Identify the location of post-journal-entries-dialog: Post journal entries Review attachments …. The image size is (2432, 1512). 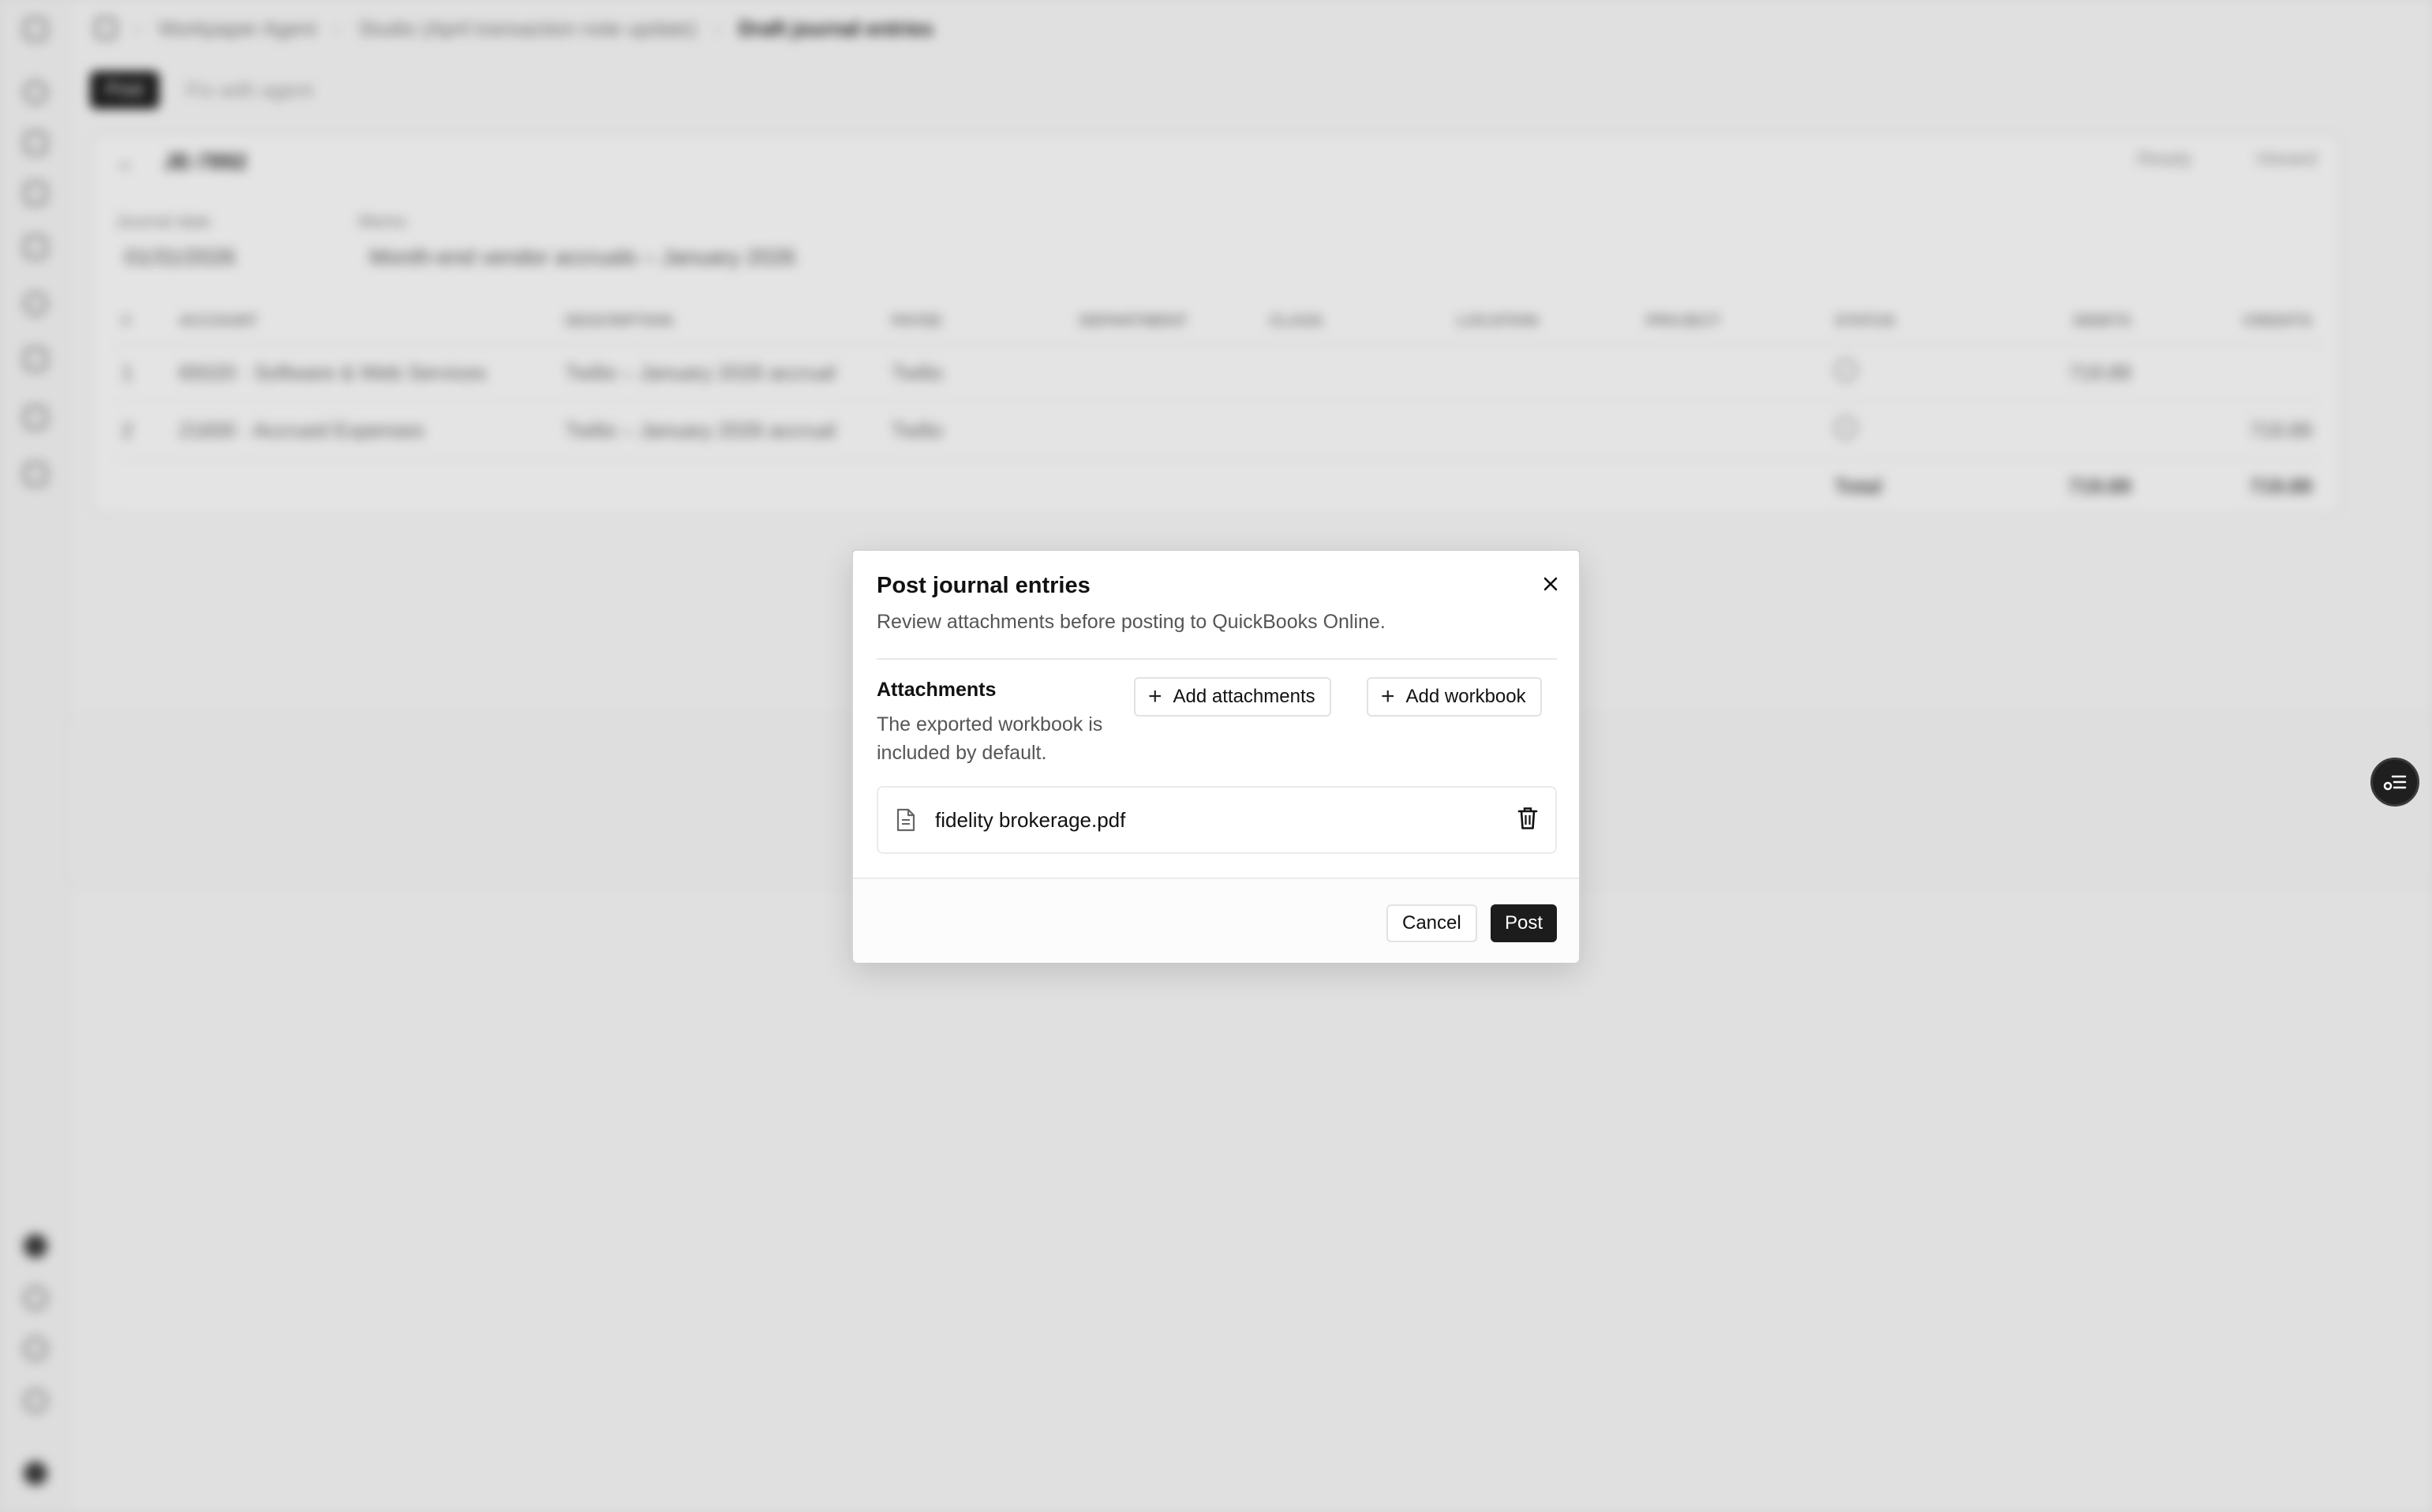
(1216, 756).